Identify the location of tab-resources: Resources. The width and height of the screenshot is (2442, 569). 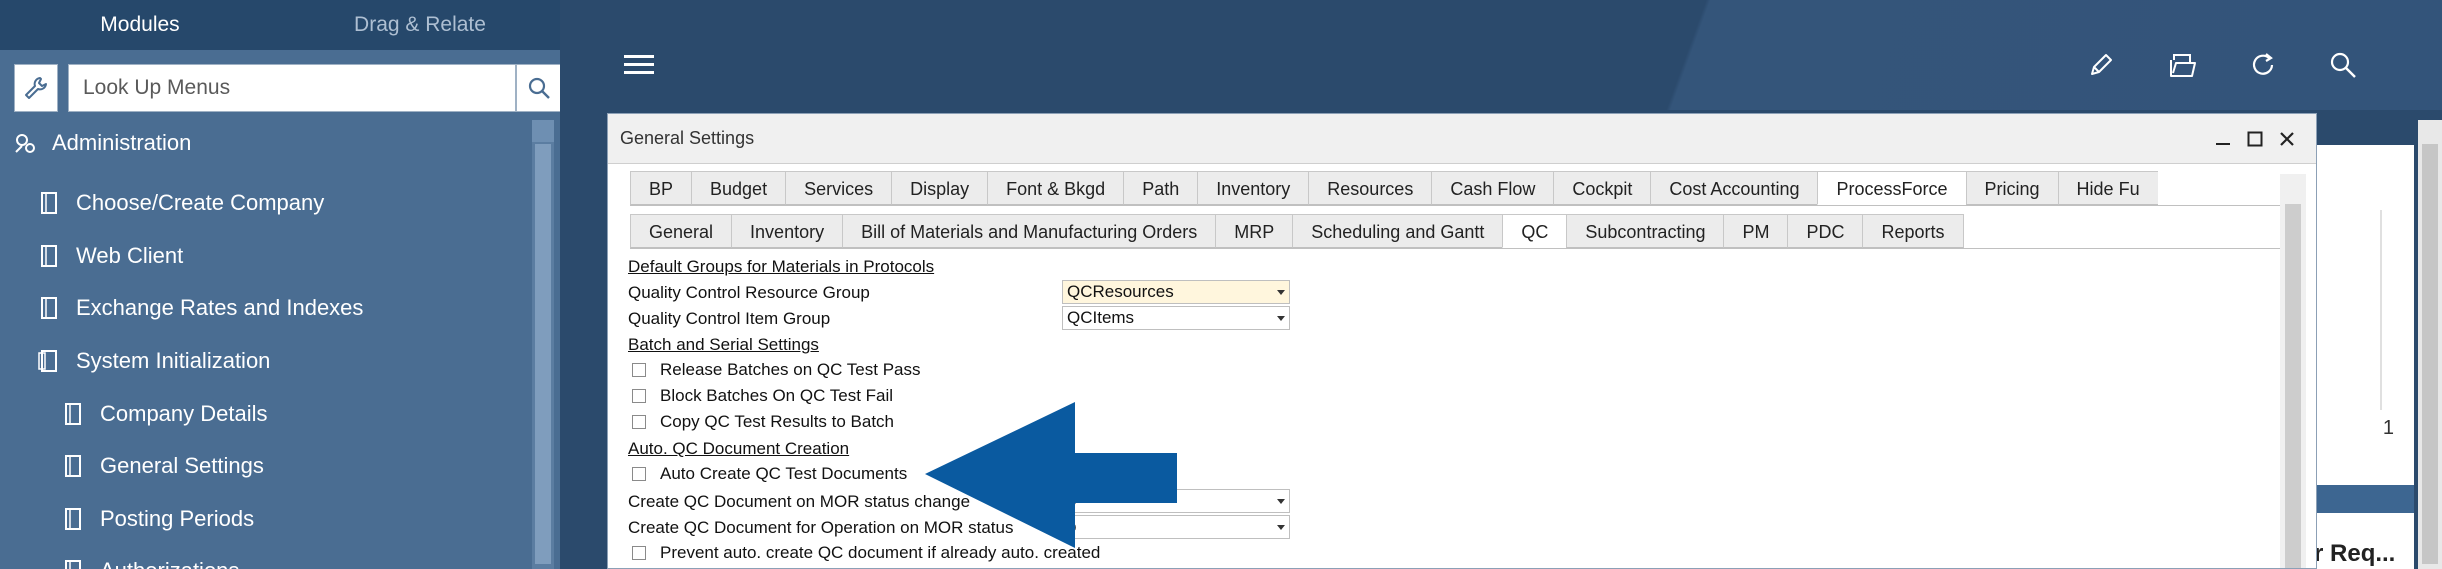
(1370, 188).